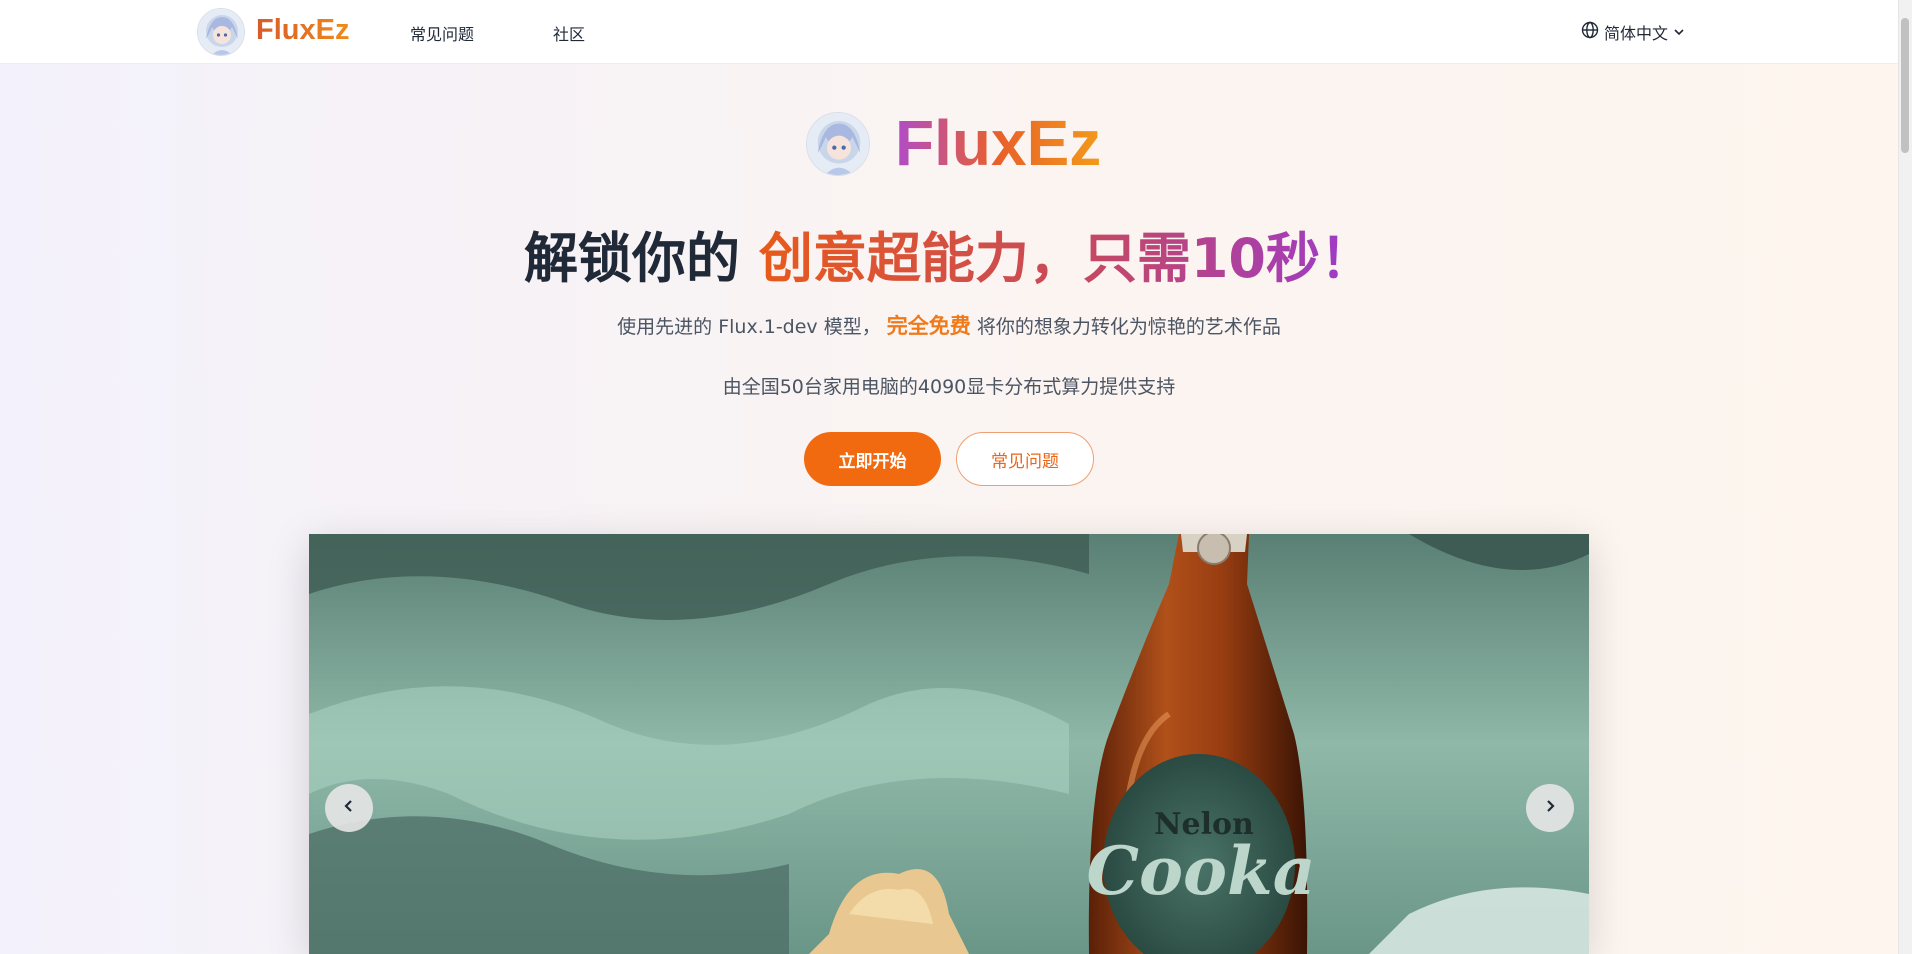  What do you see at coordinates (302, 30) in the screenshot?
I see `nav-brand: FluxEz` at bounding box center [302, 30].